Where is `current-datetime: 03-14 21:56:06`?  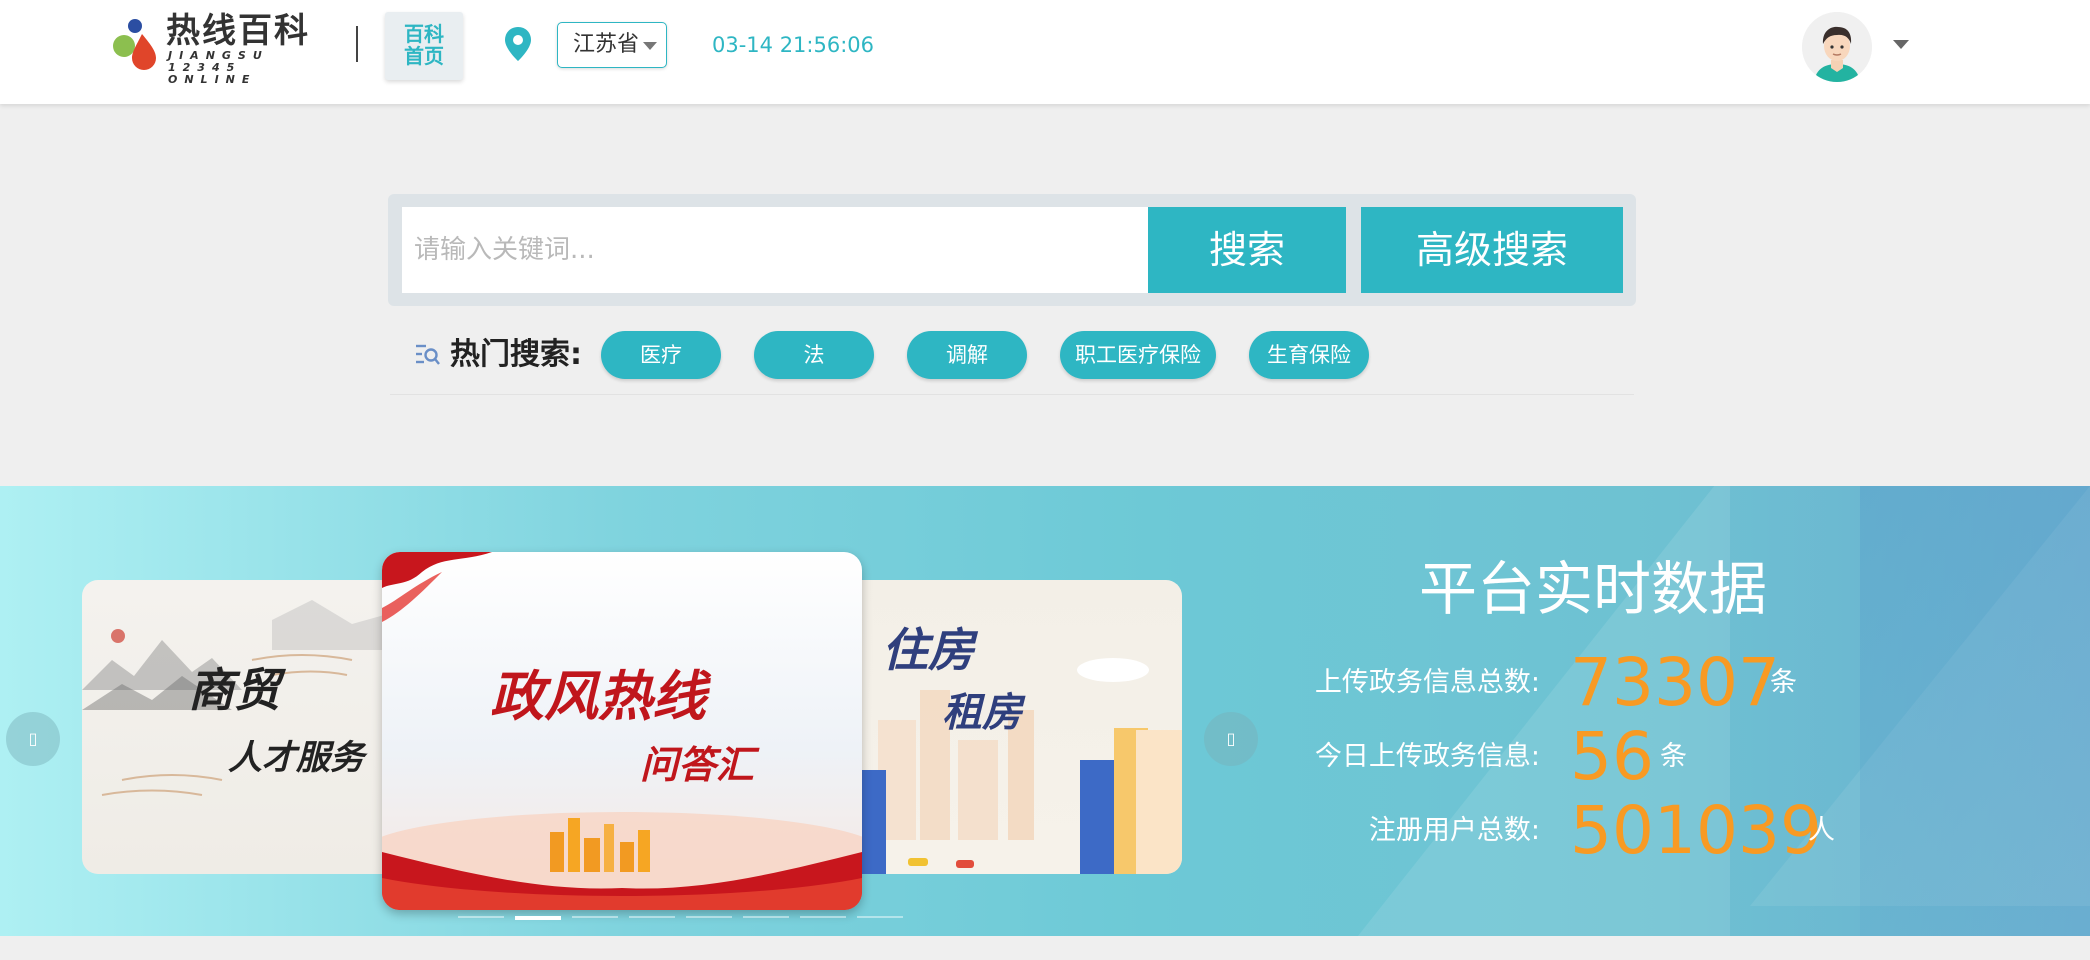
current-datetime: 03-14 21:56:06 is located at coordinates (793, 45).